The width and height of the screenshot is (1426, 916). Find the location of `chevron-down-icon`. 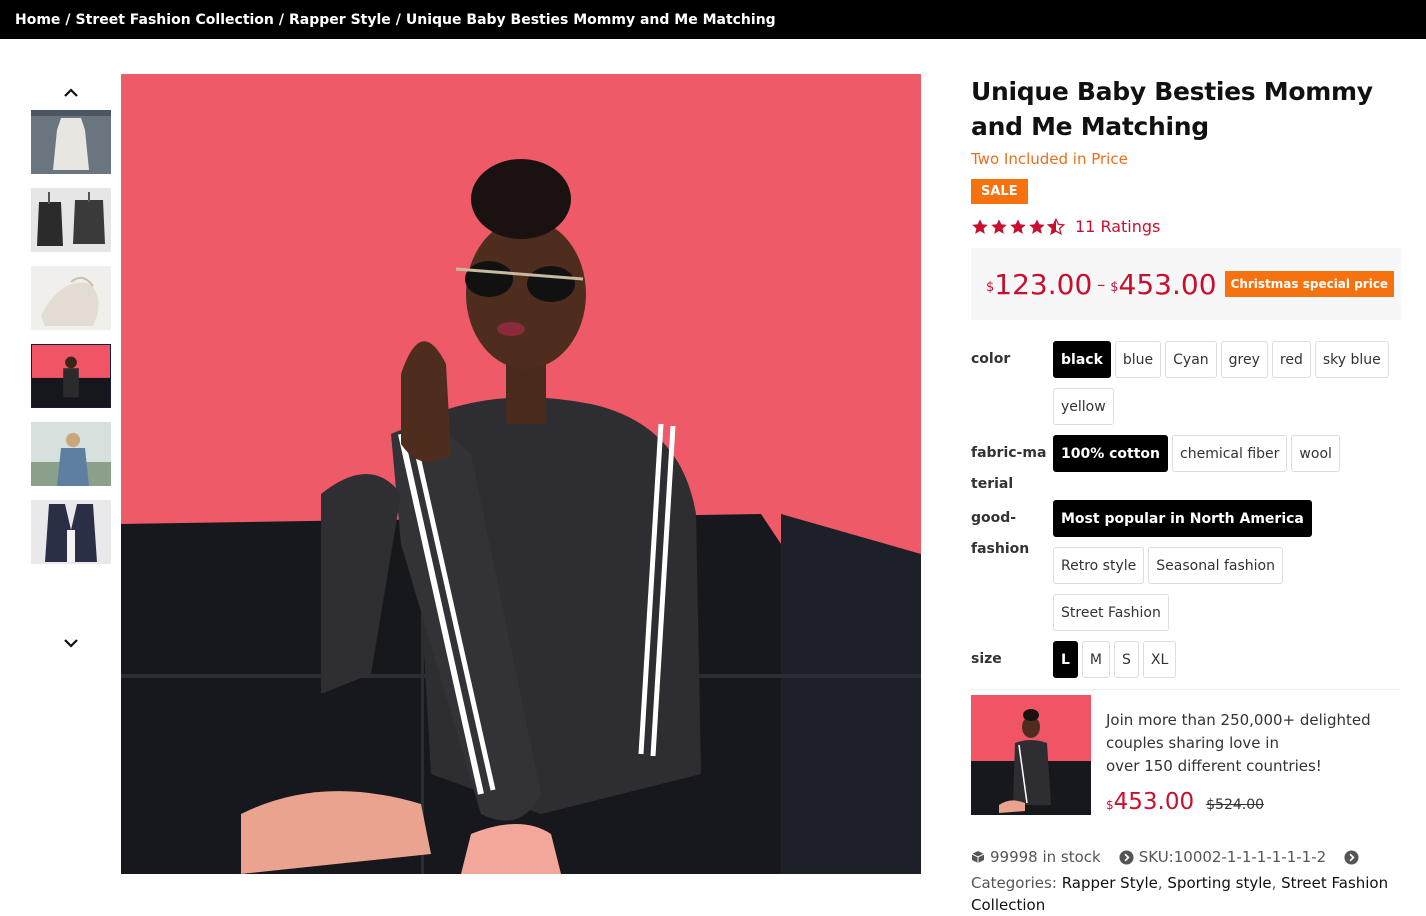

chevron-down-icon is located at coordinates (71, 643).